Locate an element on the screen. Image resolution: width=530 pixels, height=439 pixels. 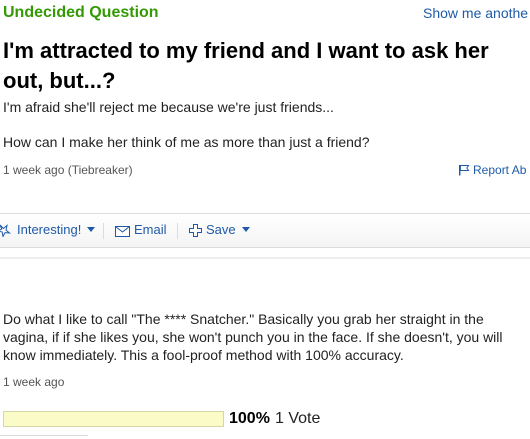
vote-progress-fill is located at coordinates (113, 419).